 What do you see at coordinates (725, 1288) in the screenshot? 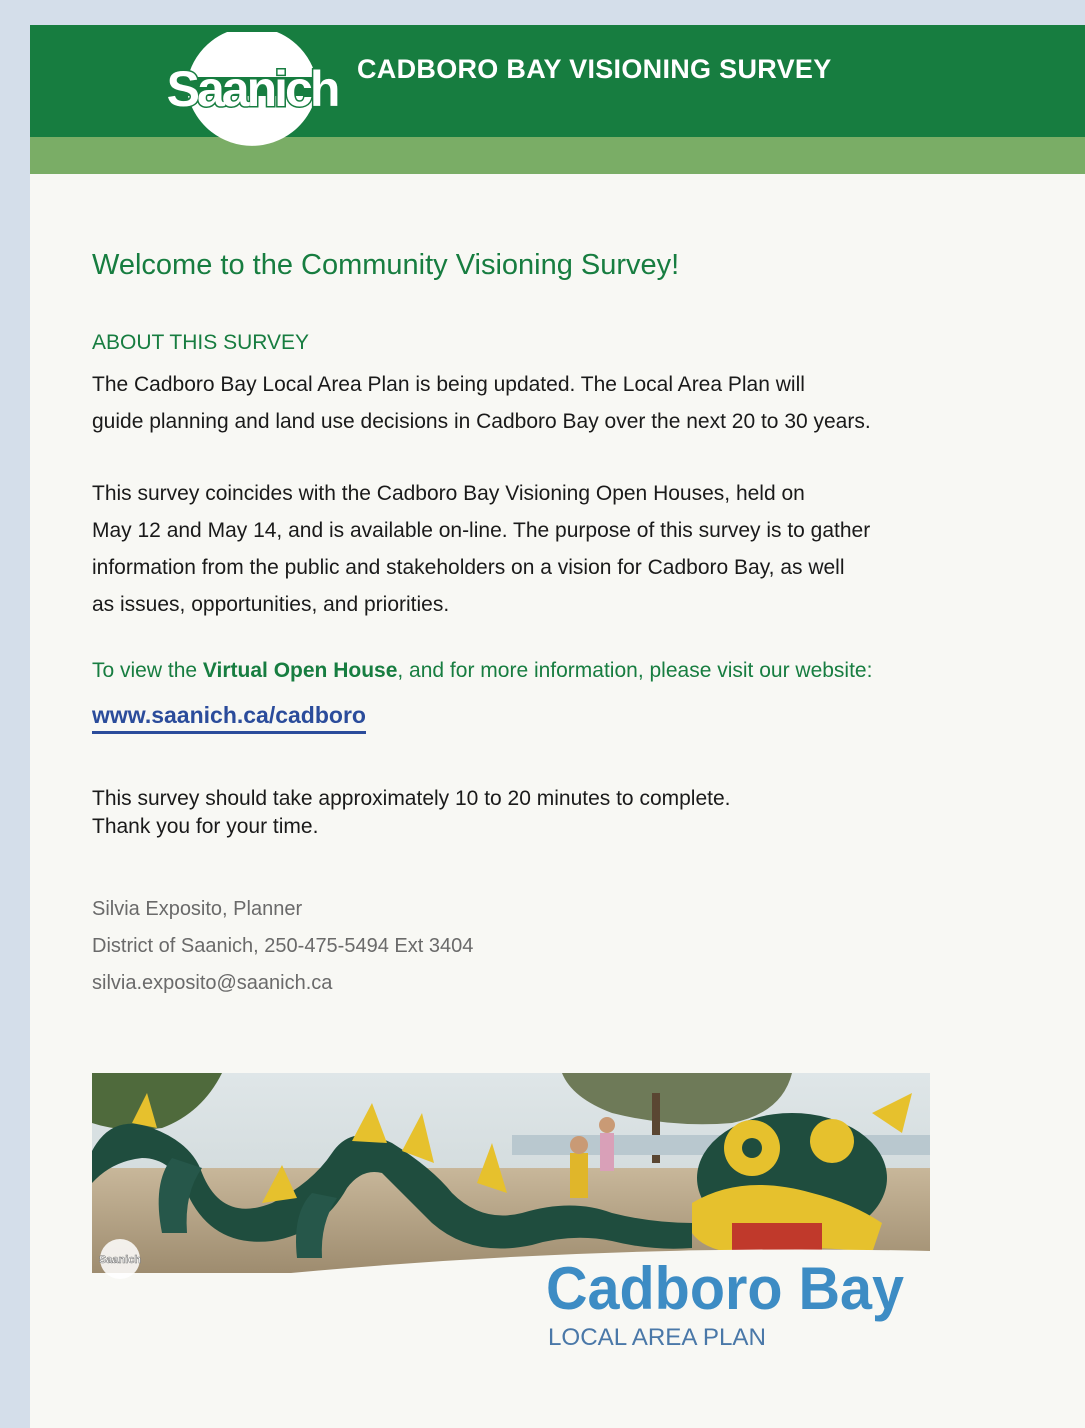
I see `banner-title: Cadboro Bay` at bounding box center [725, 1288].